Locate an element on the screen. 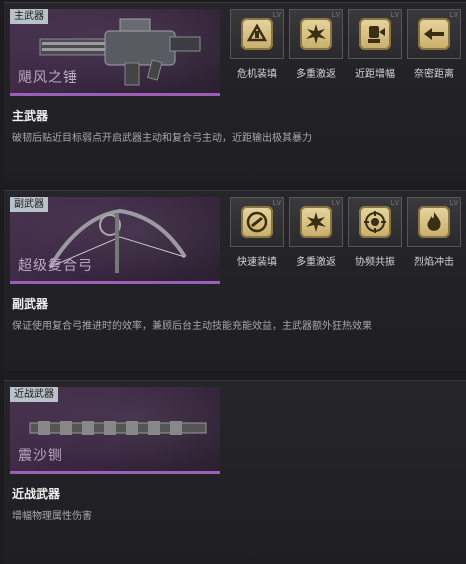 This screenshot has width=466, height=564. perk-slot: LV 奈密距离 is located at coordinates (434, 44).